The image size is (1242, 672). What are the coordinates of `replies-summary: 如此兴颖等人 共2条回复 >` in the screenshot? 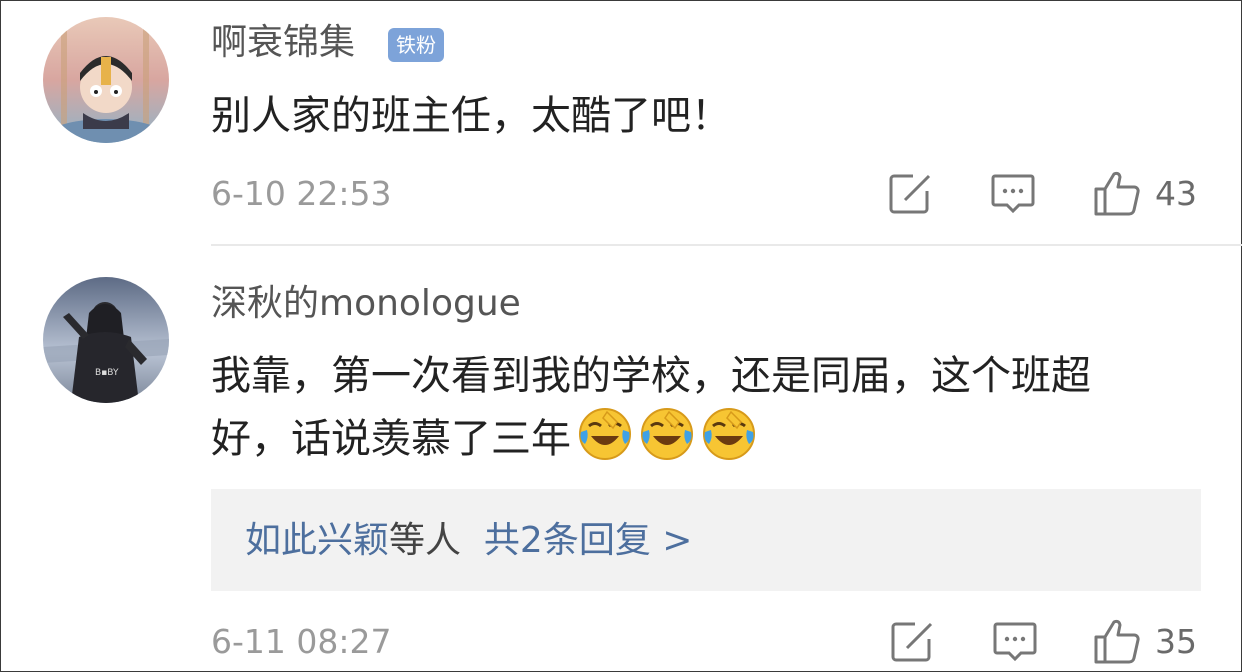 It's located at (468, 541).